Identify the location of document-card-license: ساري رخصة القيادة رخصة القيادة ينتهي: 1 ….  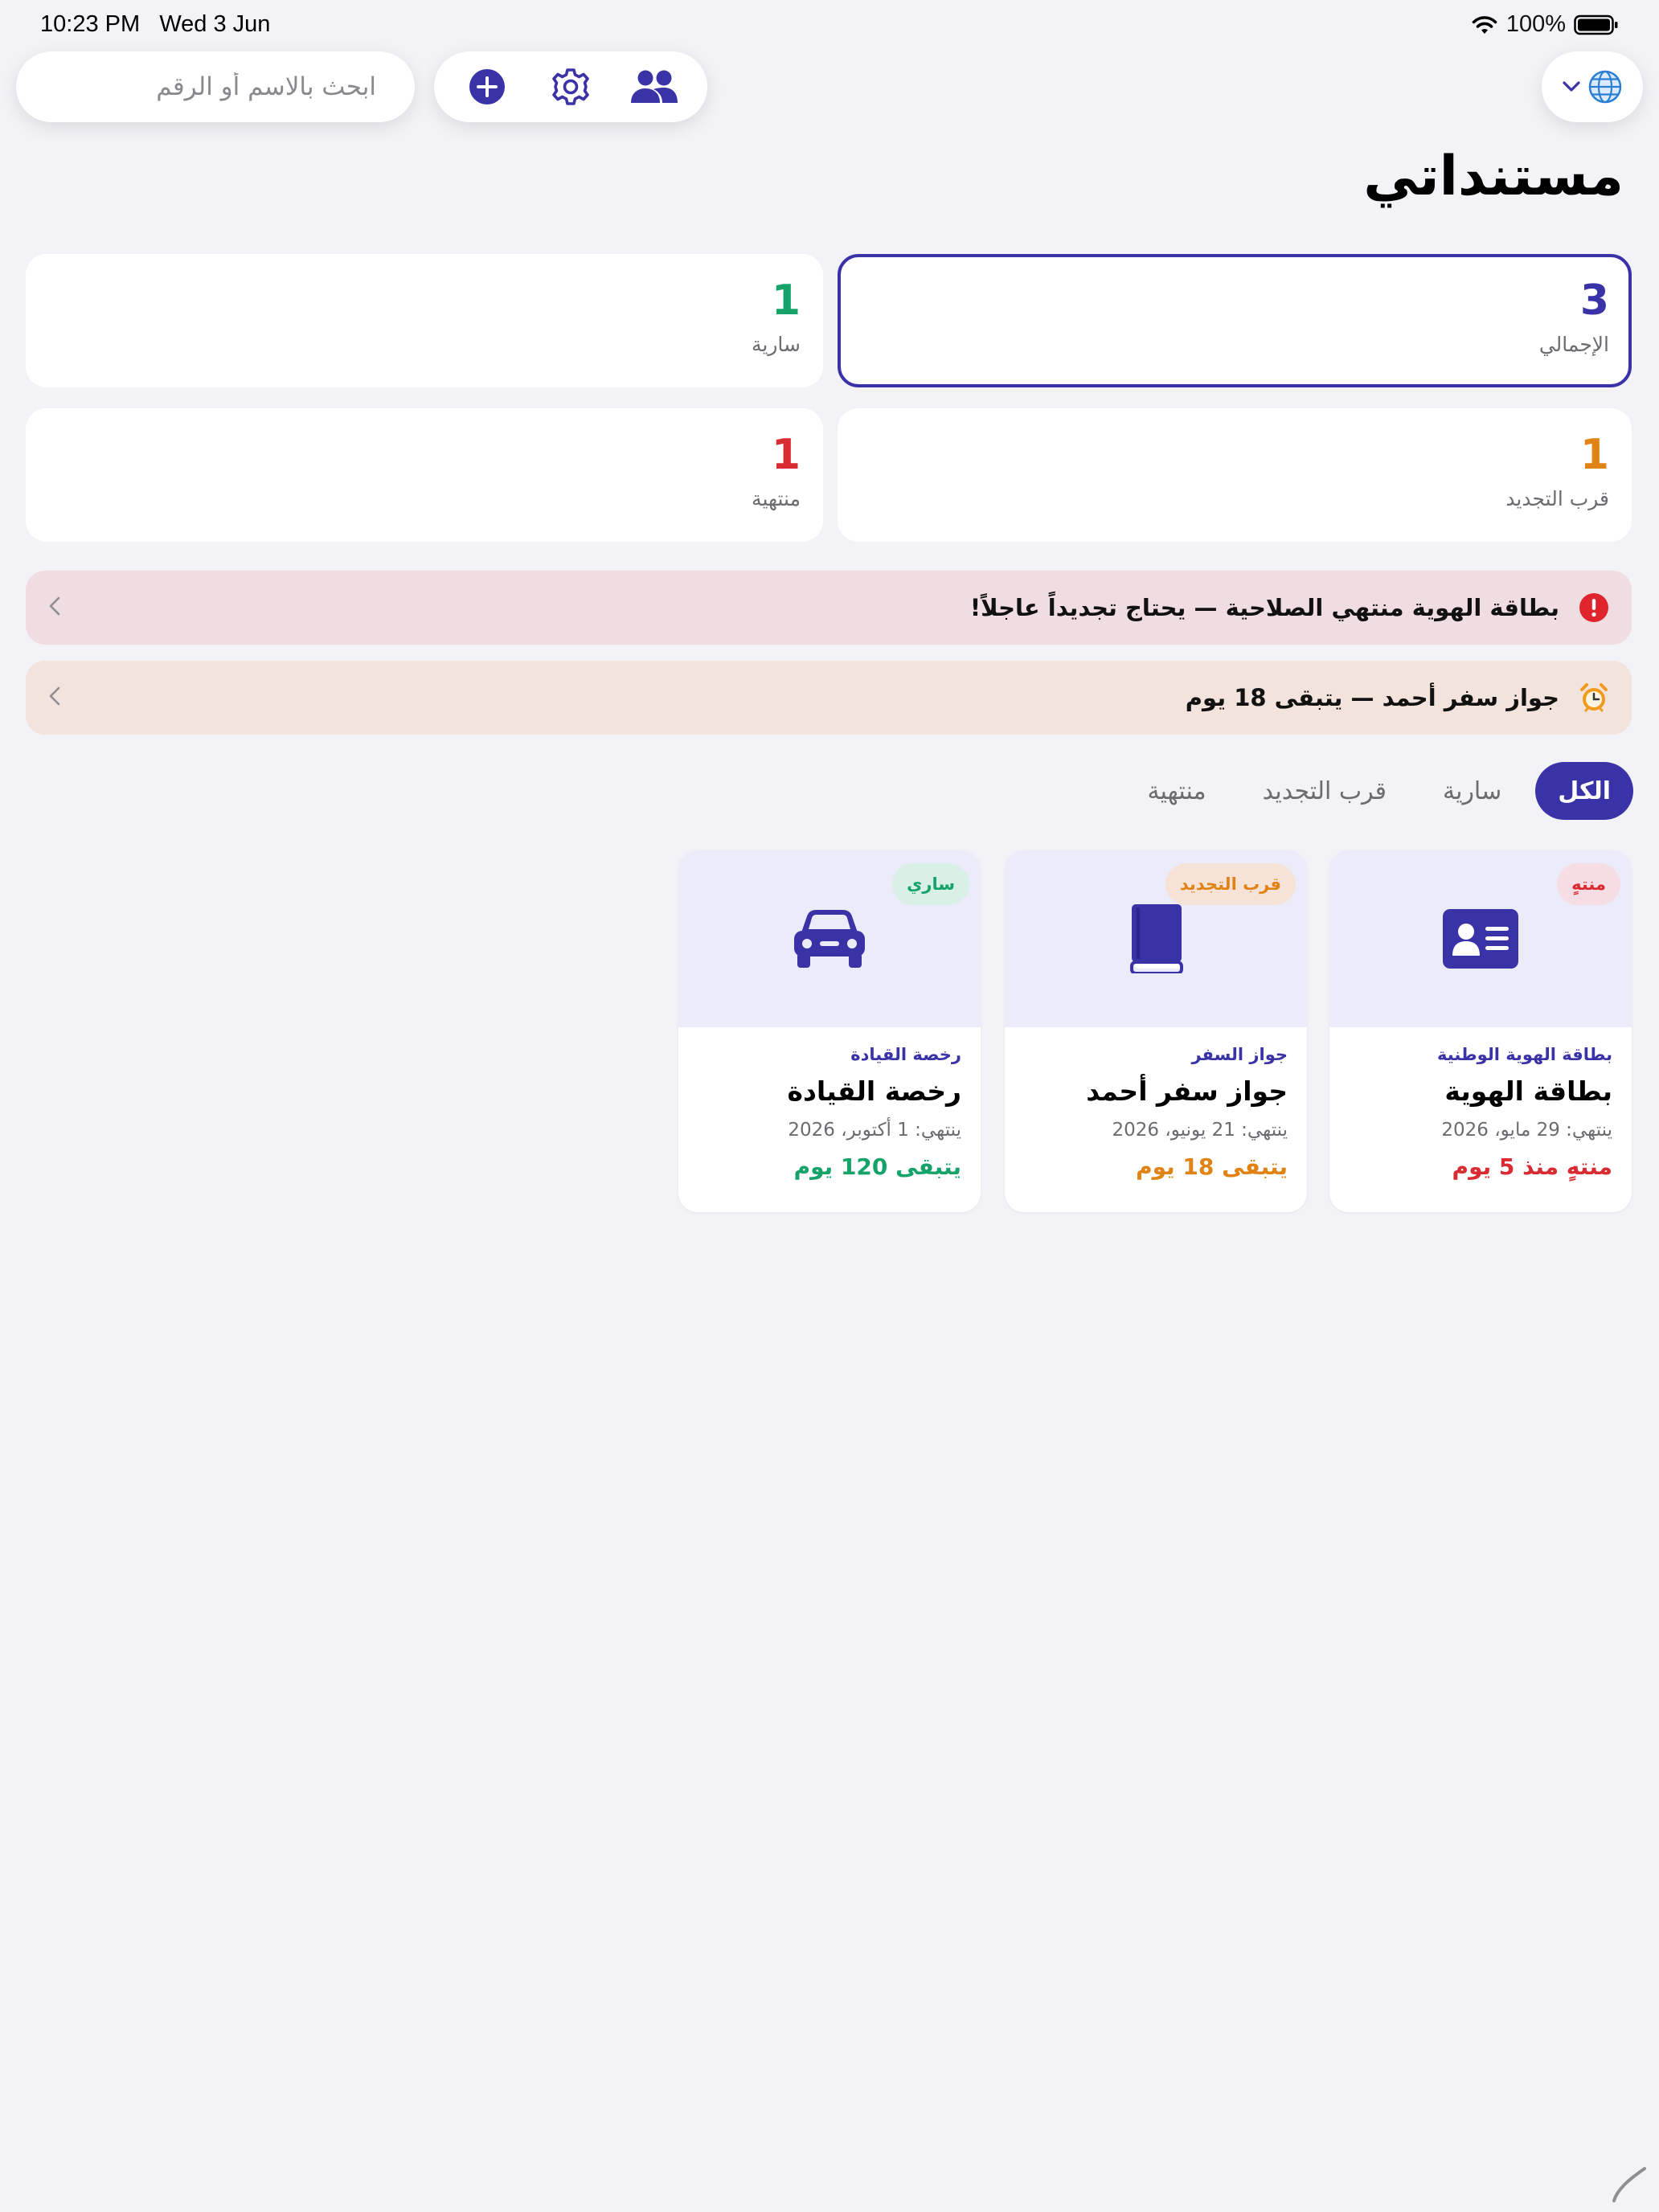
(829, 1031).